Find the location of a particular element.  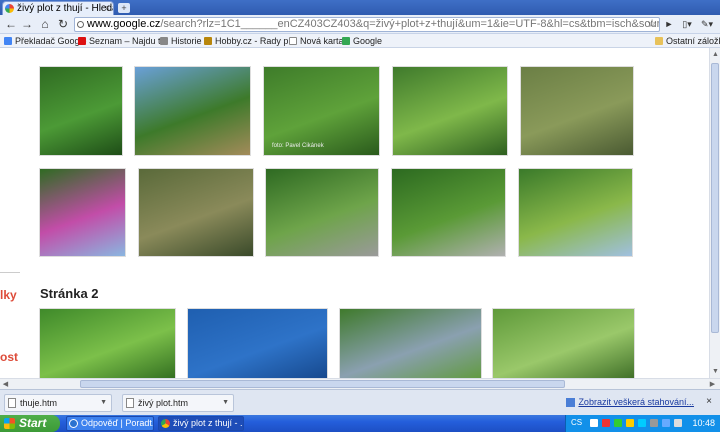

sidebar-divider is located at coordinates (10, 272).